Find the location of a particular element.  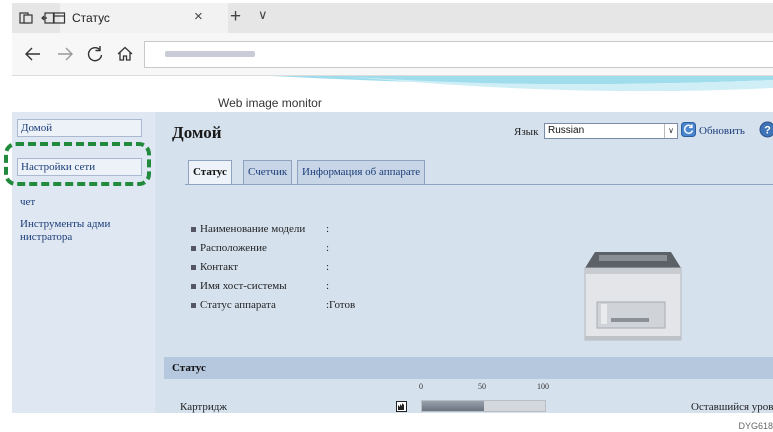

gauge-scale-50: 50 is located at coordinates (482, 386).